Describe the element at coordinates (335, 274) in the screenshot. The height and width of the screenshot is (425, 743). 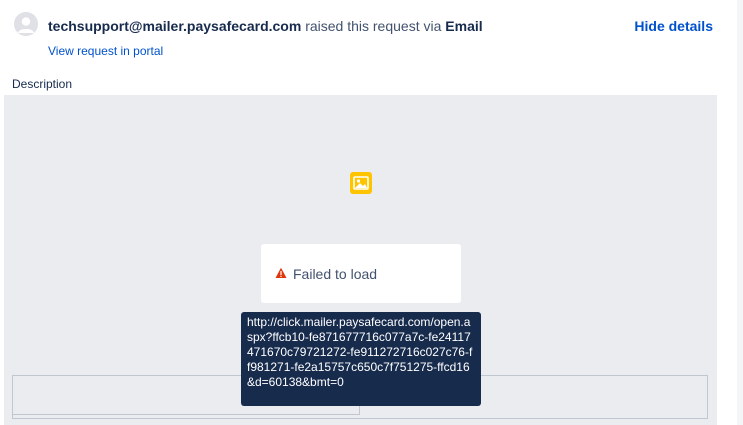
I see `failed-to-load-text: Failed to load` at that location.